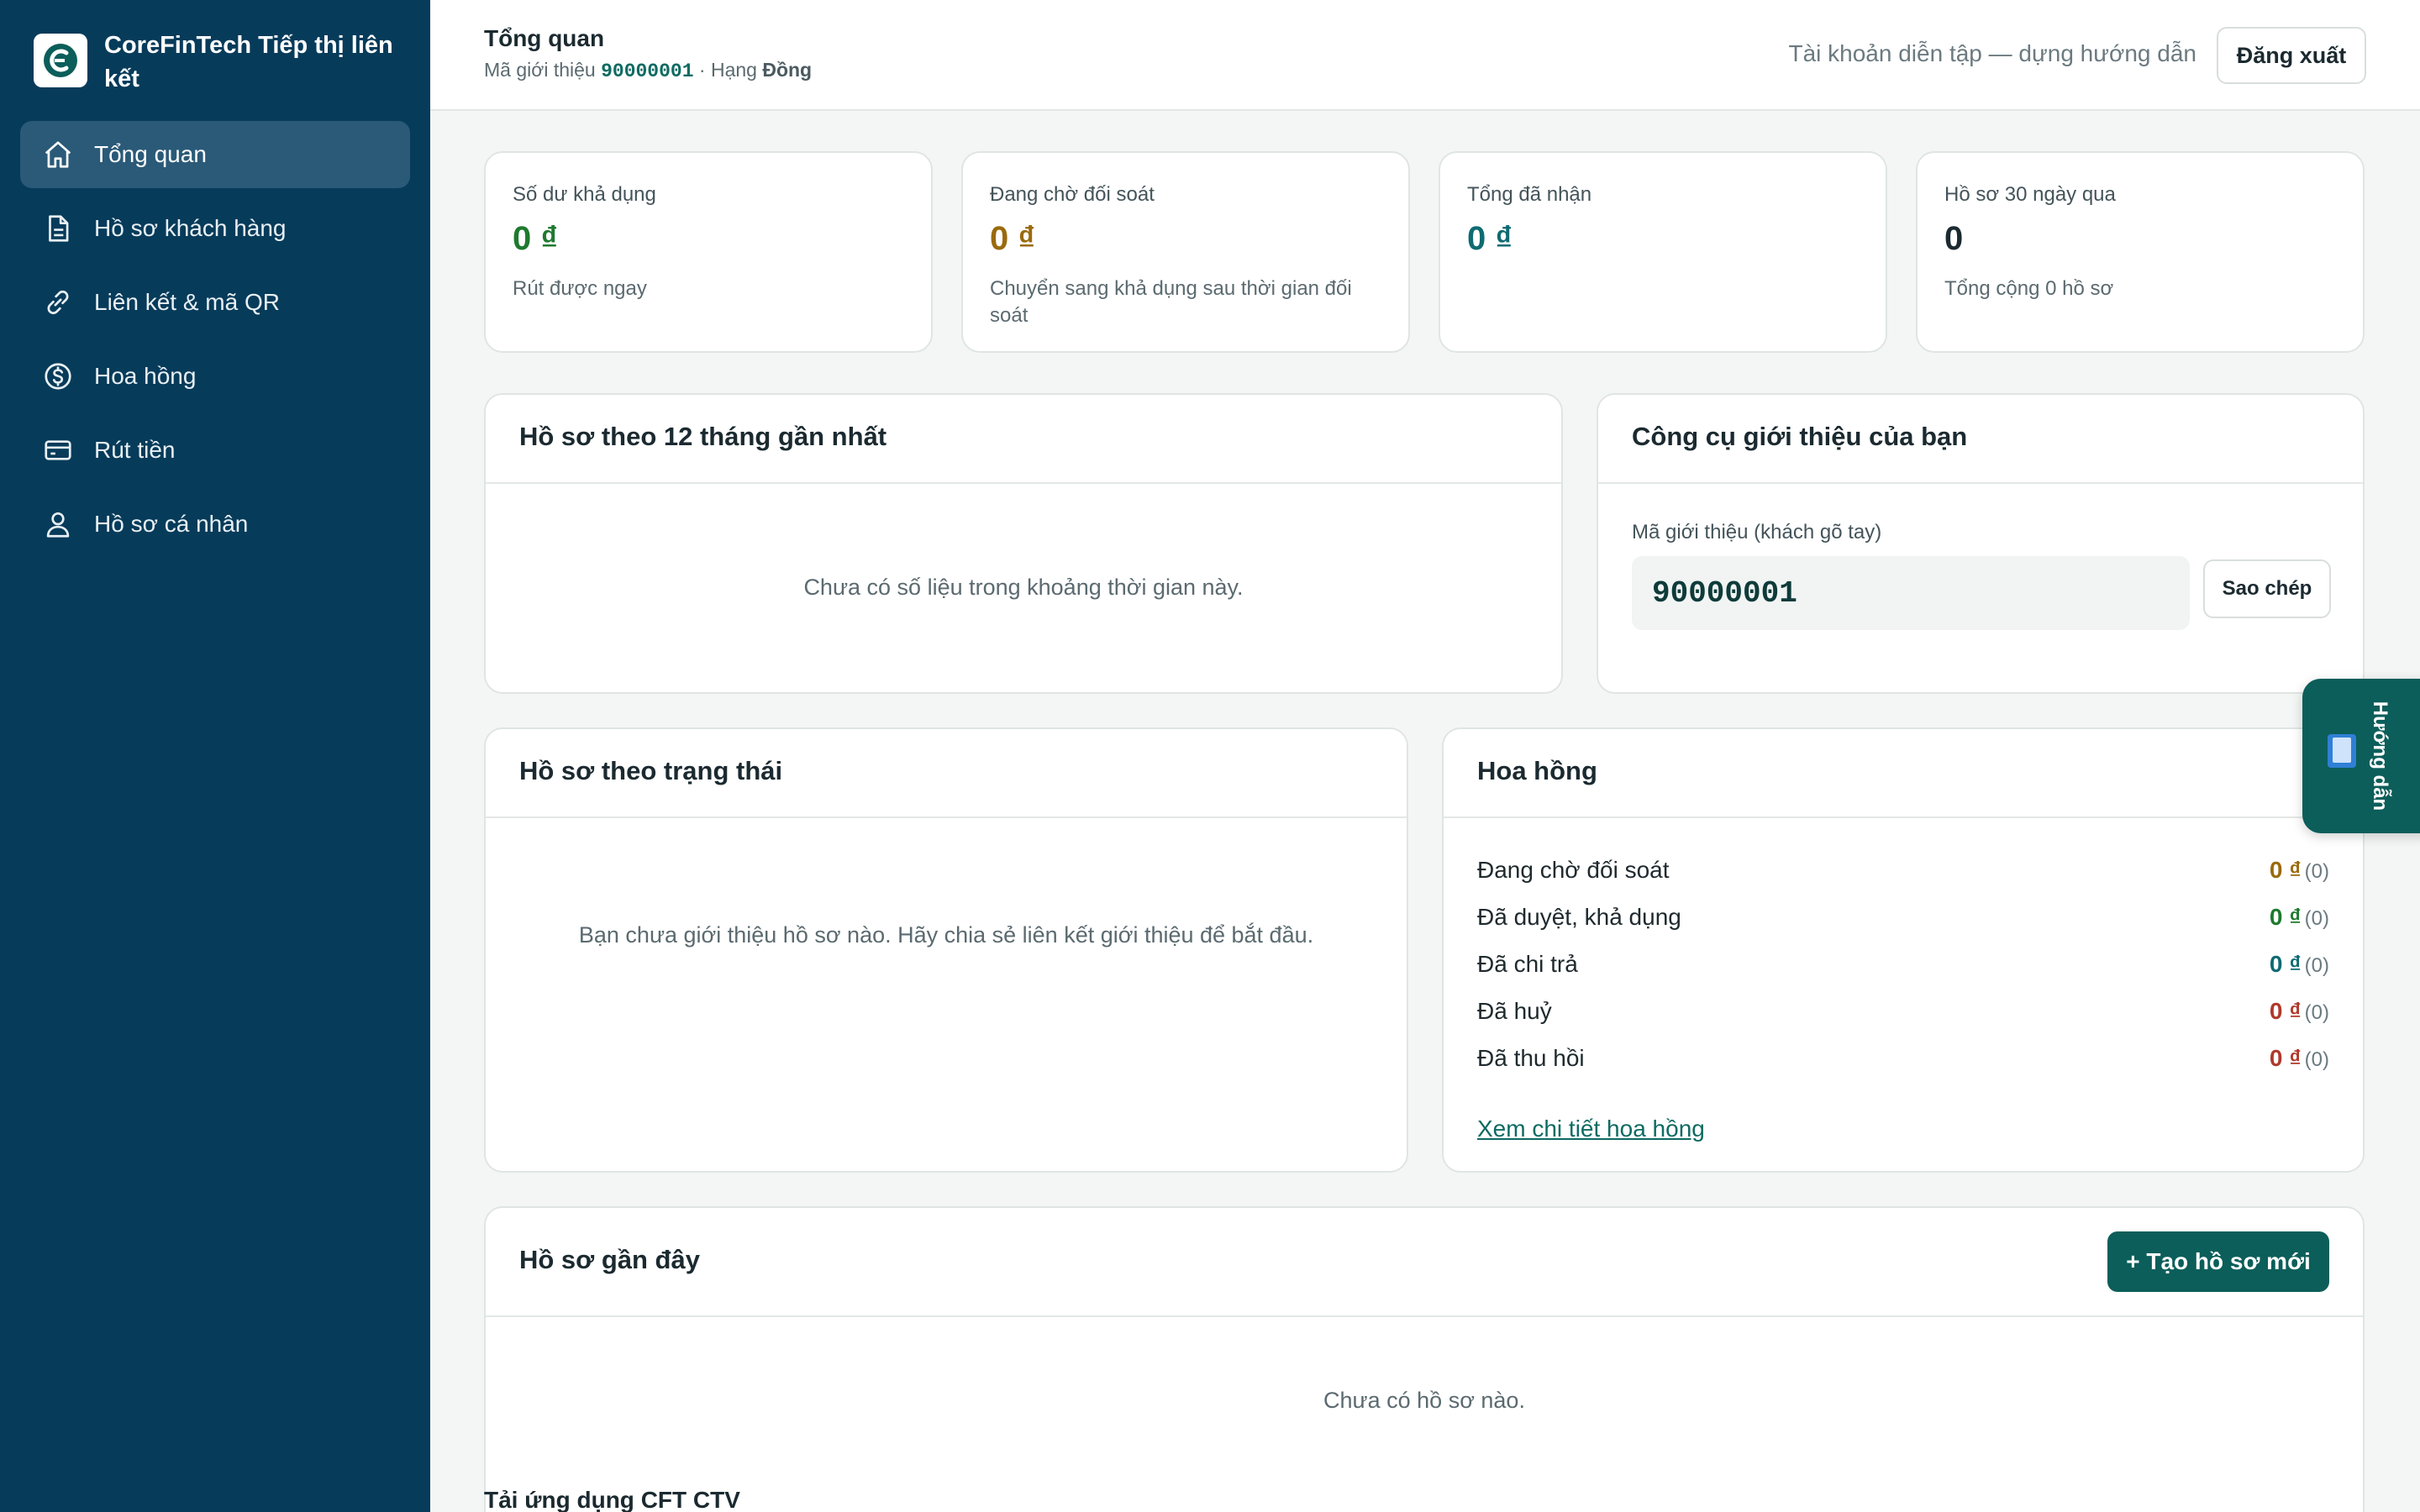 The image size is (2420, 1512). What do you see at coordinates (135, 450) in the screenshot?
I see `sidebar-item-label: Rút tiền` at bounding box center [135, 450].